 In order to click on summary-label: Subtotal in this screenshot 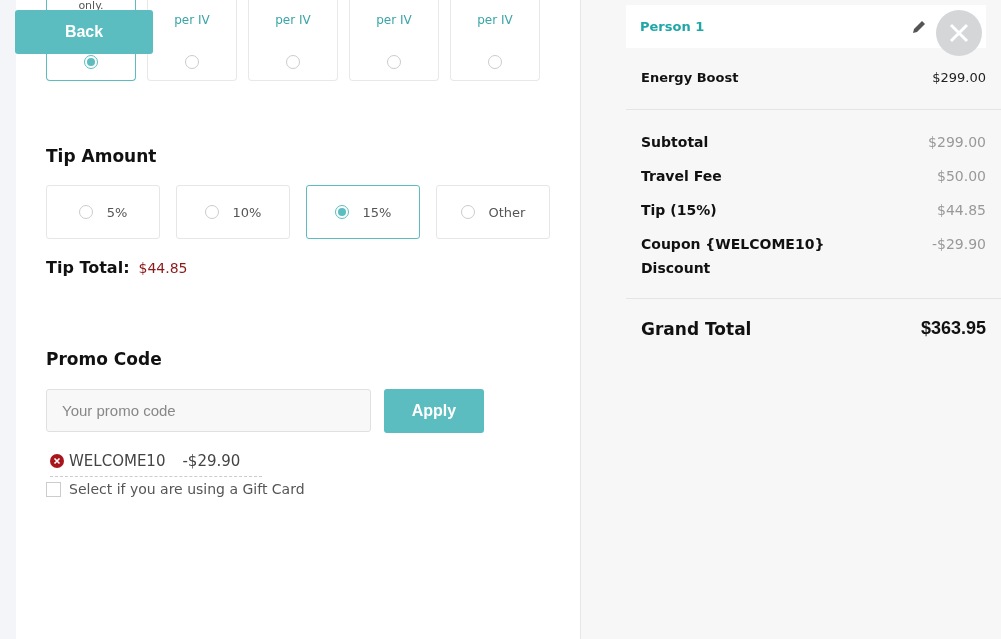, I will do `click(675, 142)`.